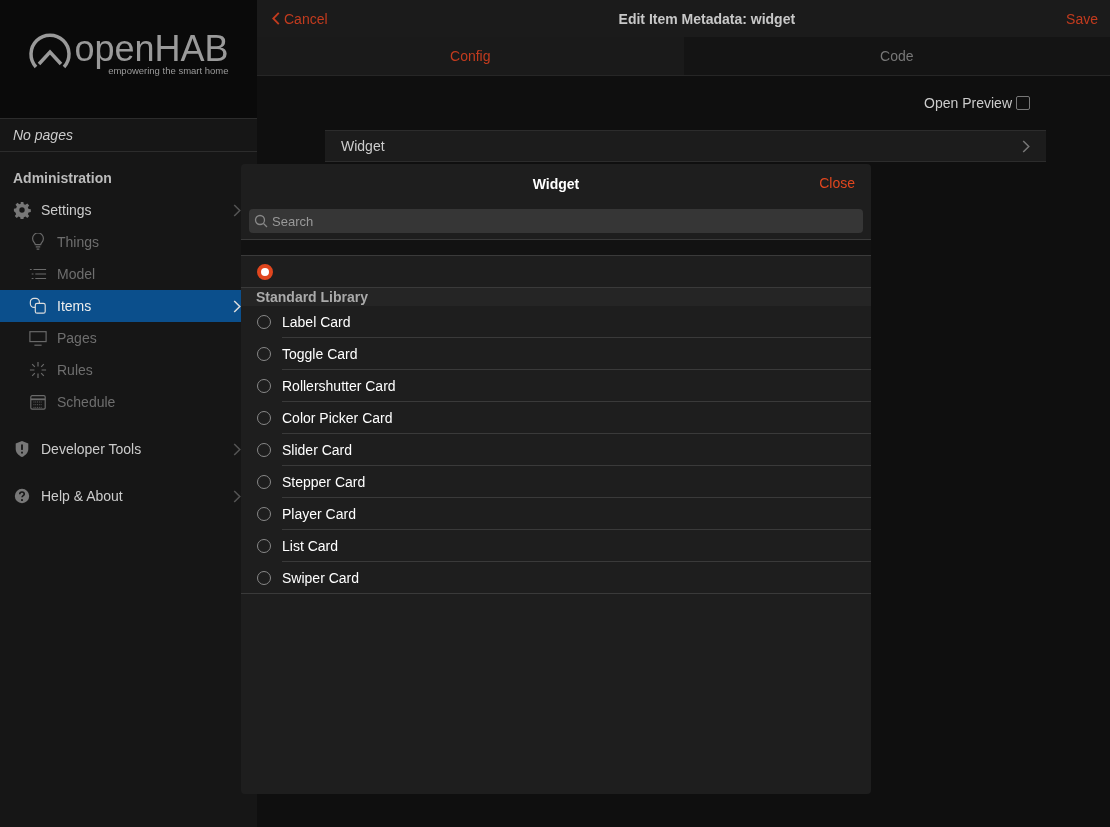 The image size is (1110, 827). Describe the element at coordinates (896, 56) in the screenshot. I see `tab: Code` at that location.